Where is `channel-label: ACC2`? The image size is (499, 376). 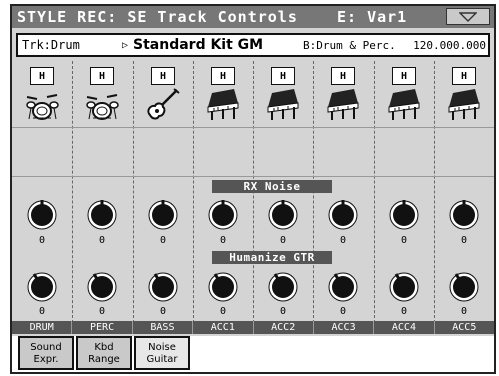
channel-label: ACC2 is located at coordinates (284, 327).